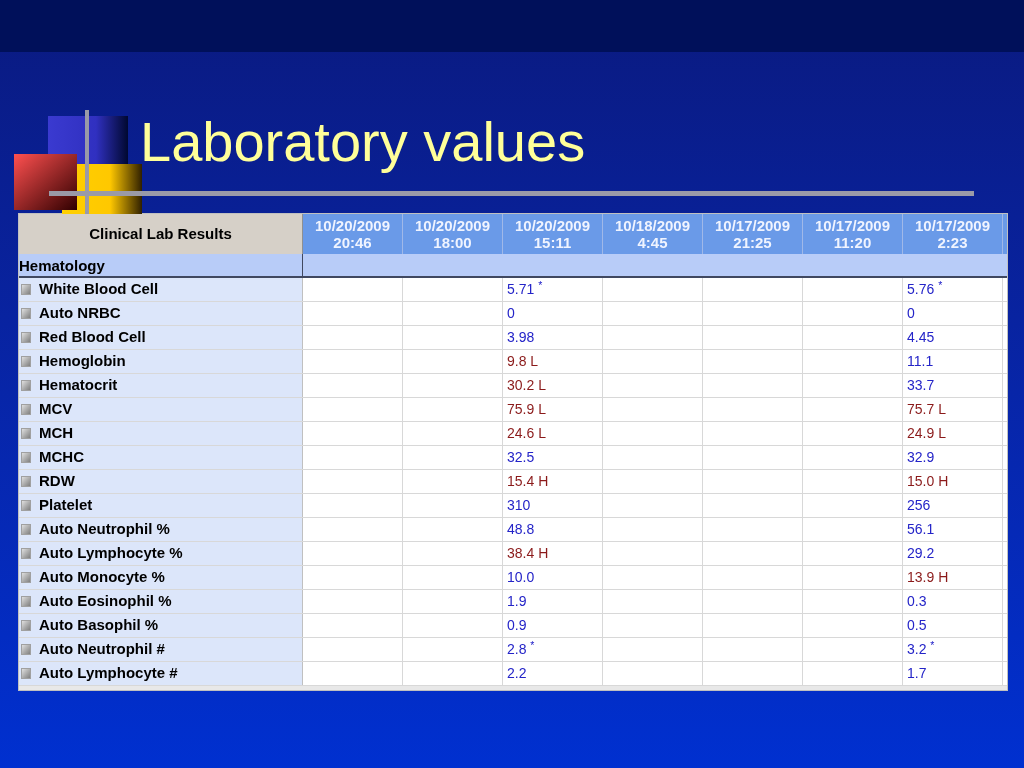  Describe the element at coordinates (102, 577) in the screenshot. I see `test-name: Auto Monocyte %` at that location.